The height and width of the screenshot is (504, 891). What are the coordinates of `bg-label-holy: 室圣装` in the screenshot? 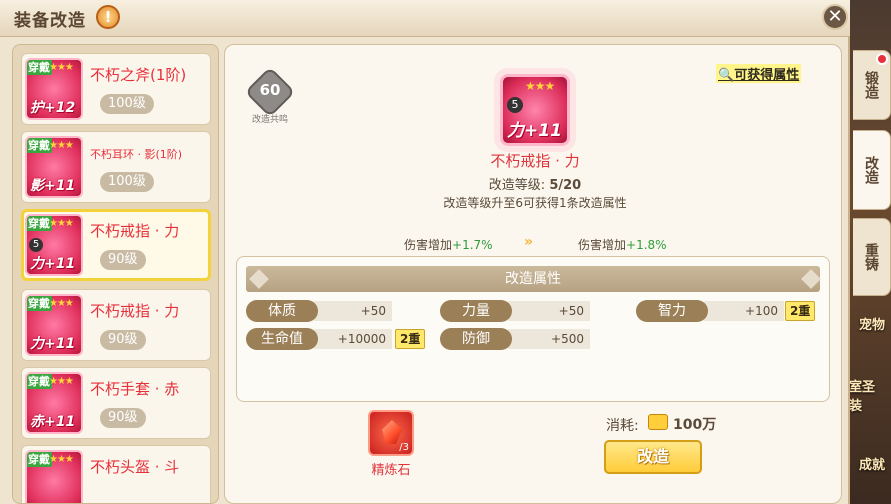 It's located at (862, 397).